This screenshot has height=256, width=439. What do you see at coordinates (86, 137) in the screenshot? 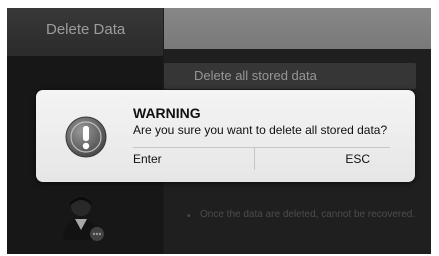
I see `exclamation-icon` at bounding box center [86, 137].